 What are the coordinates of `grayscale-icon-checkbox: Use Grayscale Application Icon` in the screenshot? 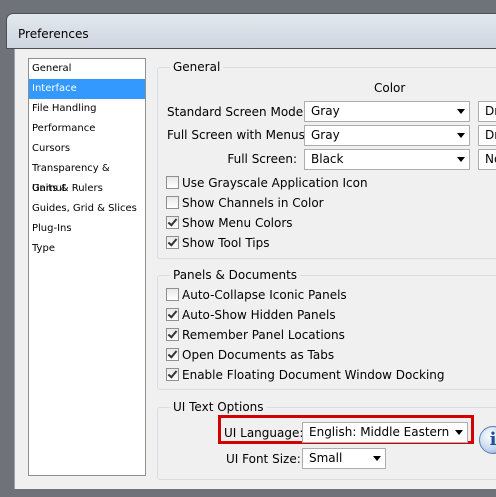 It's located at (267, 184).